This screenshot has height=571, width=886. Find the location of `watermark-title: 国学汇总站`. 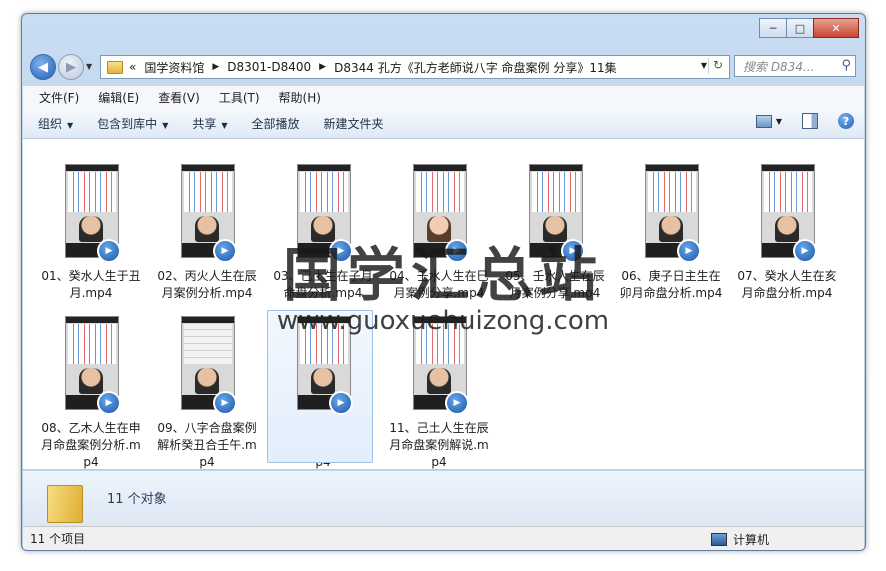

watermark-title: 国学汇总站 is located at coordinates (442, 275).